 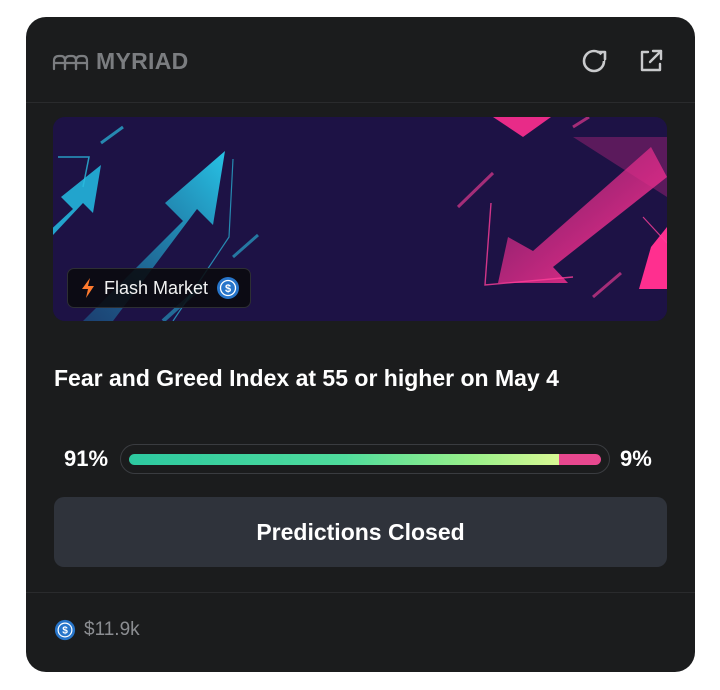 I want to click on predictions-closed-button: Predictions Closed, so click(x=360, y=532).